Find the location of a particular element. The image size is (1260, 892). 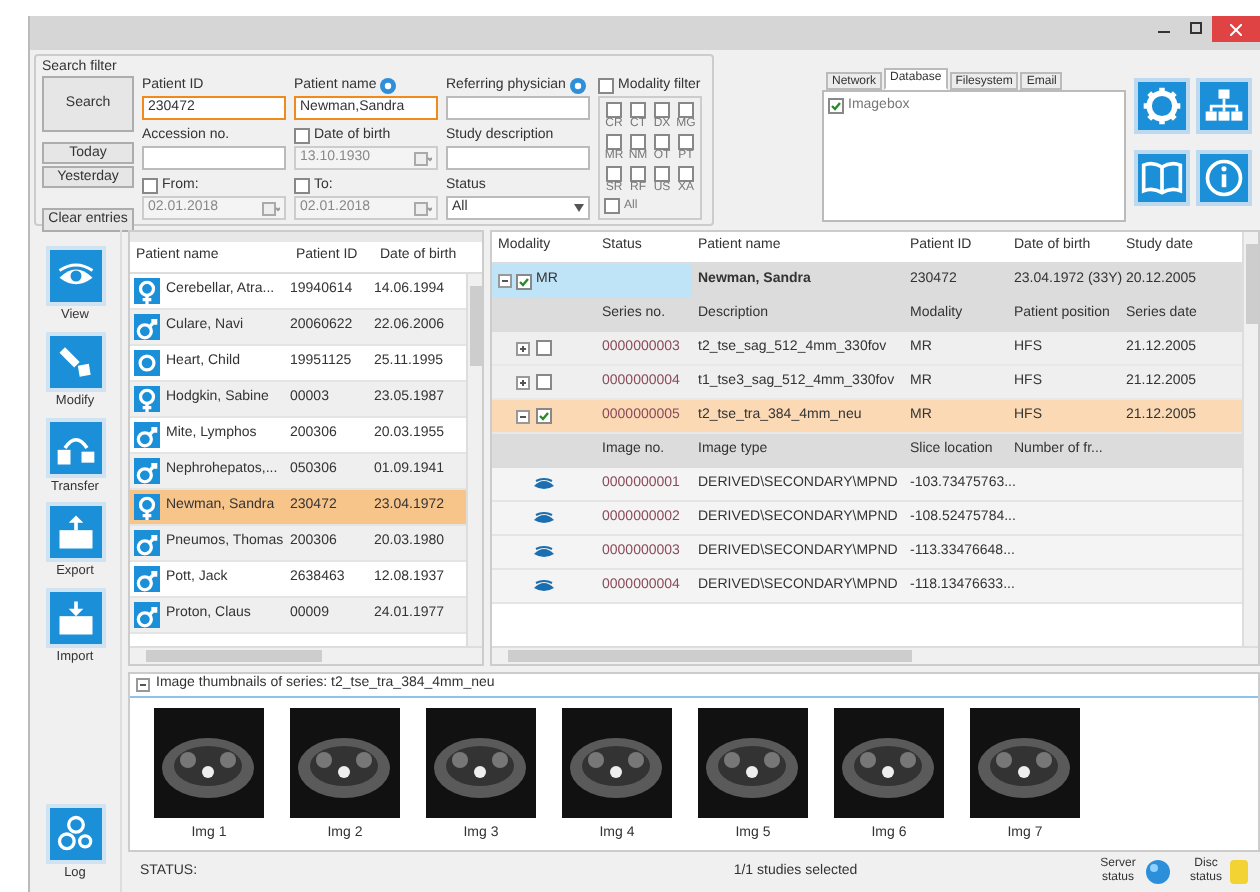

maximize-icon is located at coordinates (1196, 28).